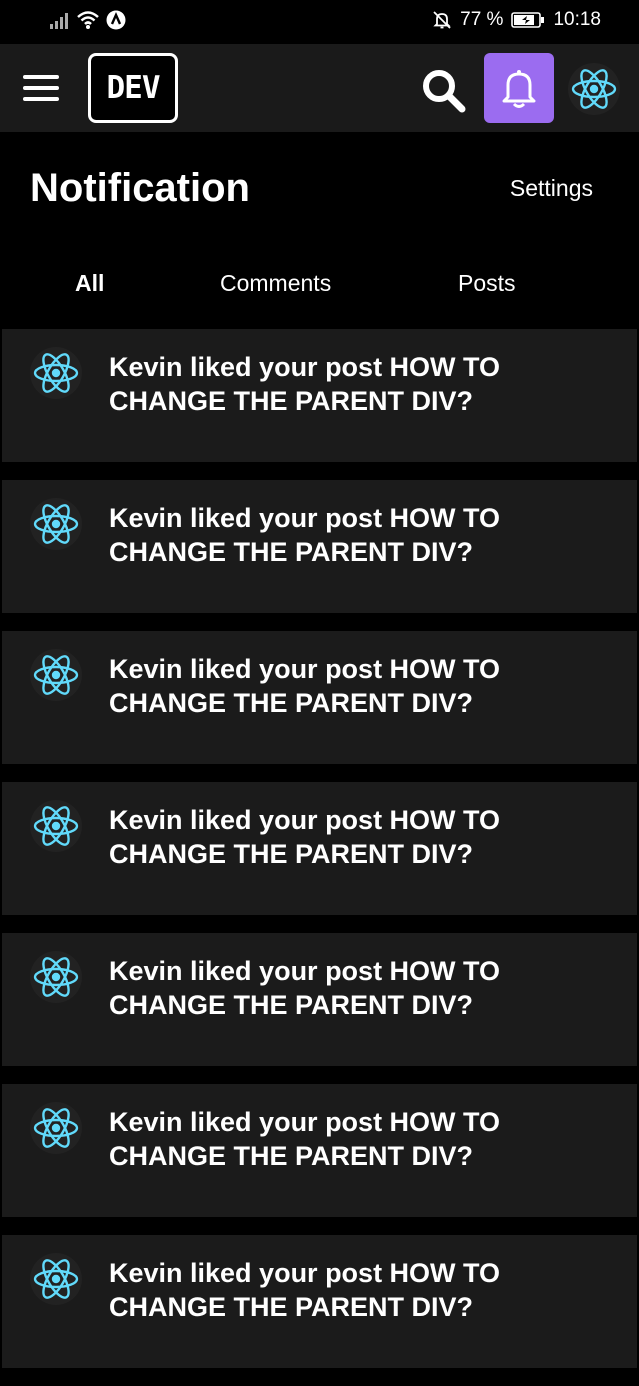  I want to click on signal-icon, so click(59, 21).